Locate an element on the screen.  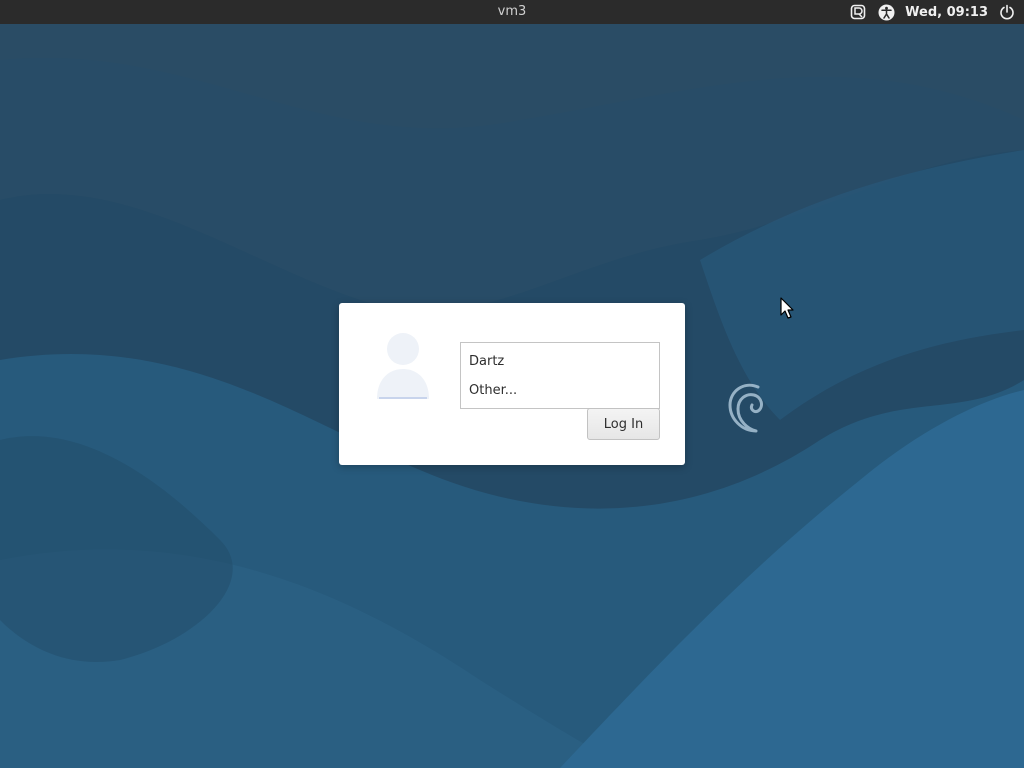
status-area: Wed, 09:13 is located at coordinates (932, 12).